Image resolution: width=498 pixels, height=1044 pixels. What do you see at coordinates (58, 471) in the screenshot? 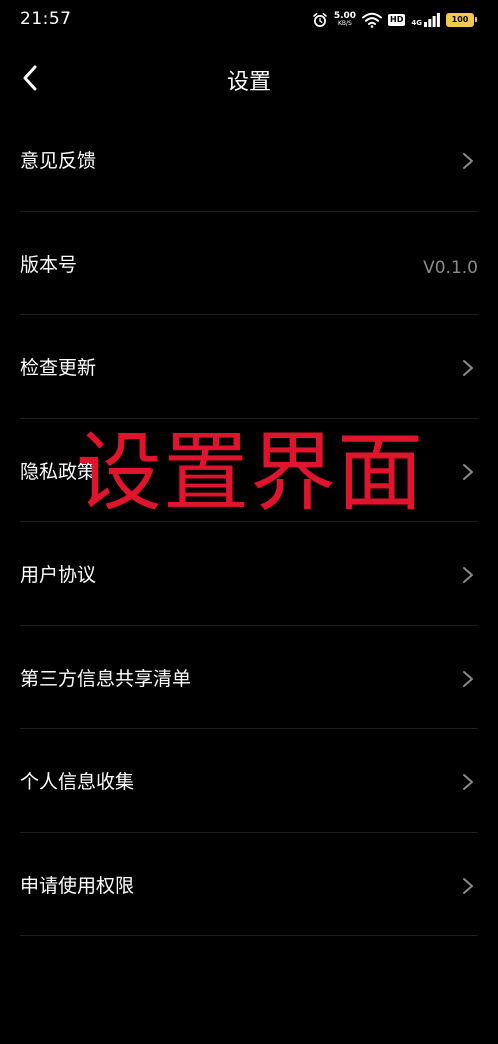
I see `settings-item-label: 隐私政策` at bounding box center [58, 471].